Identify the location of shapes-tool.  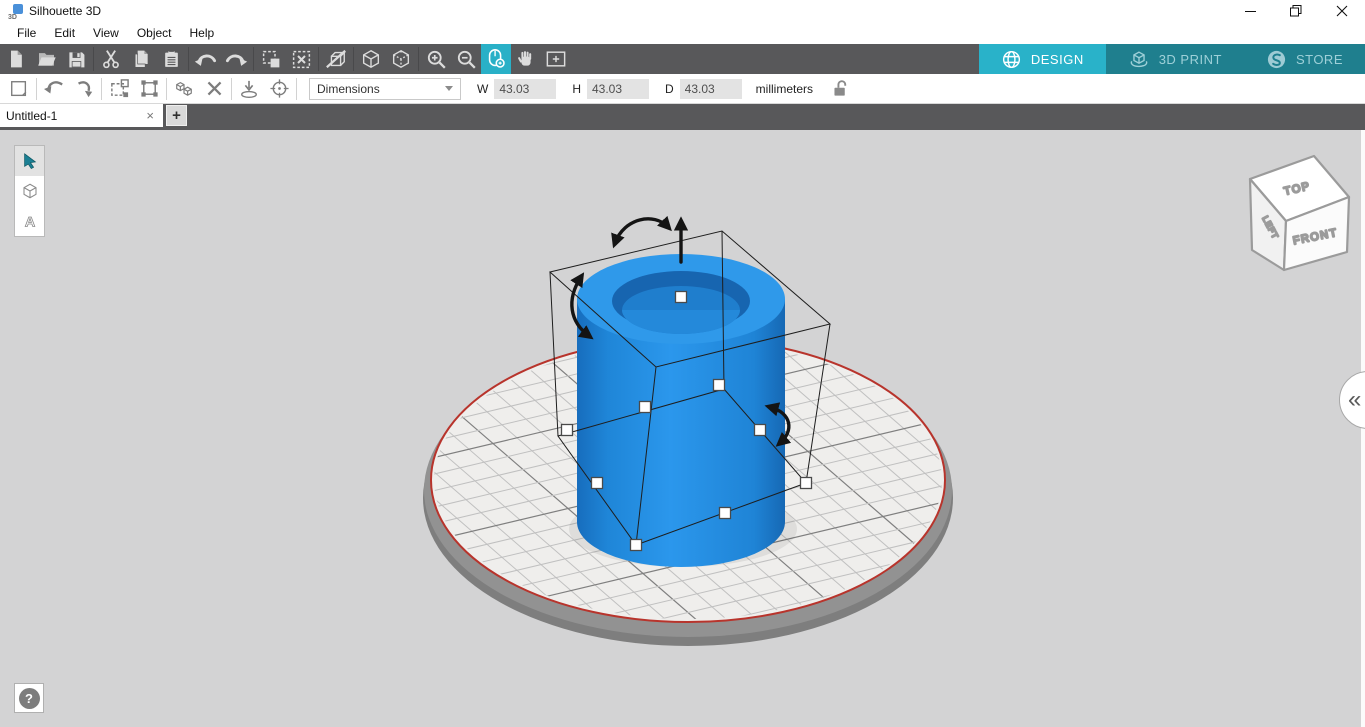
(29, 191).